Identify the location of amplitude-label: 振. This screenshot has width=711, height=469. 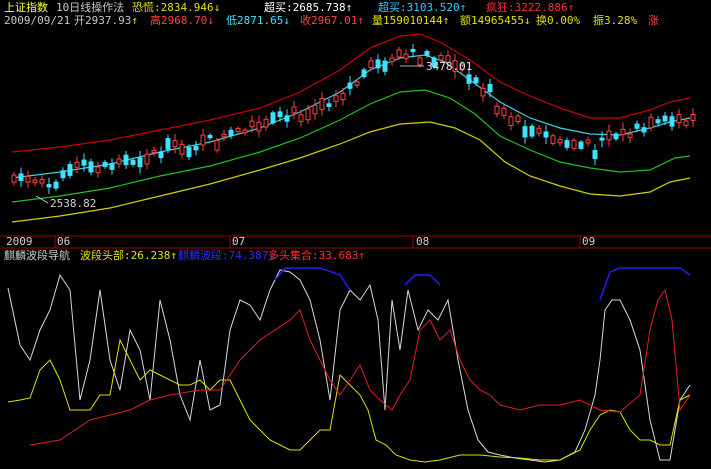
(598, 20).